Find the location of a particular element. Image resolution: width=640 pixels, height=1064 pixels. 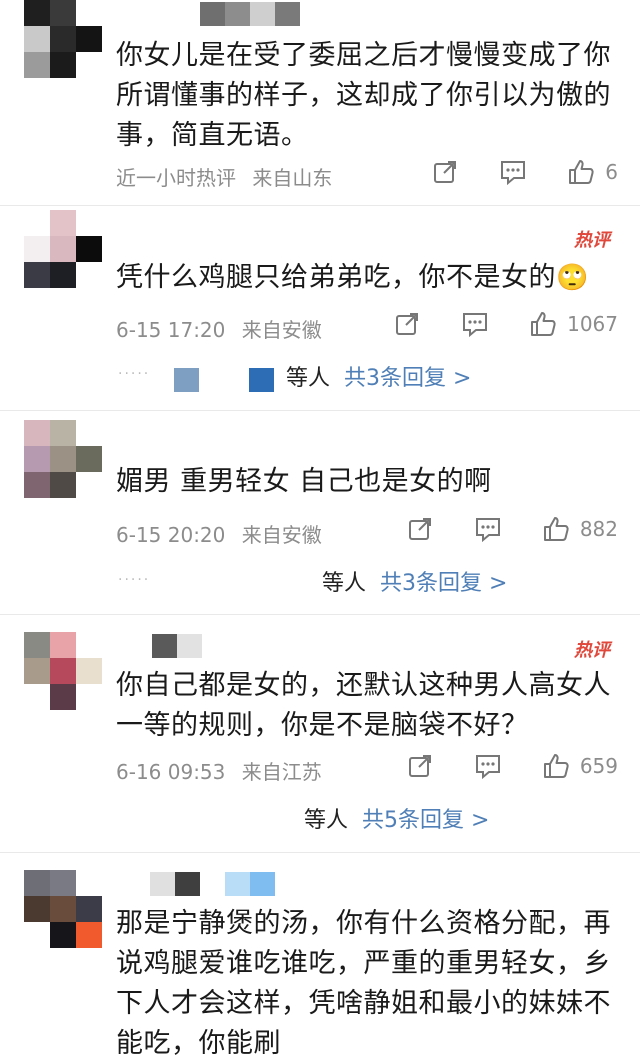

comment-actions: 882 is located at coordinates (512, 529).